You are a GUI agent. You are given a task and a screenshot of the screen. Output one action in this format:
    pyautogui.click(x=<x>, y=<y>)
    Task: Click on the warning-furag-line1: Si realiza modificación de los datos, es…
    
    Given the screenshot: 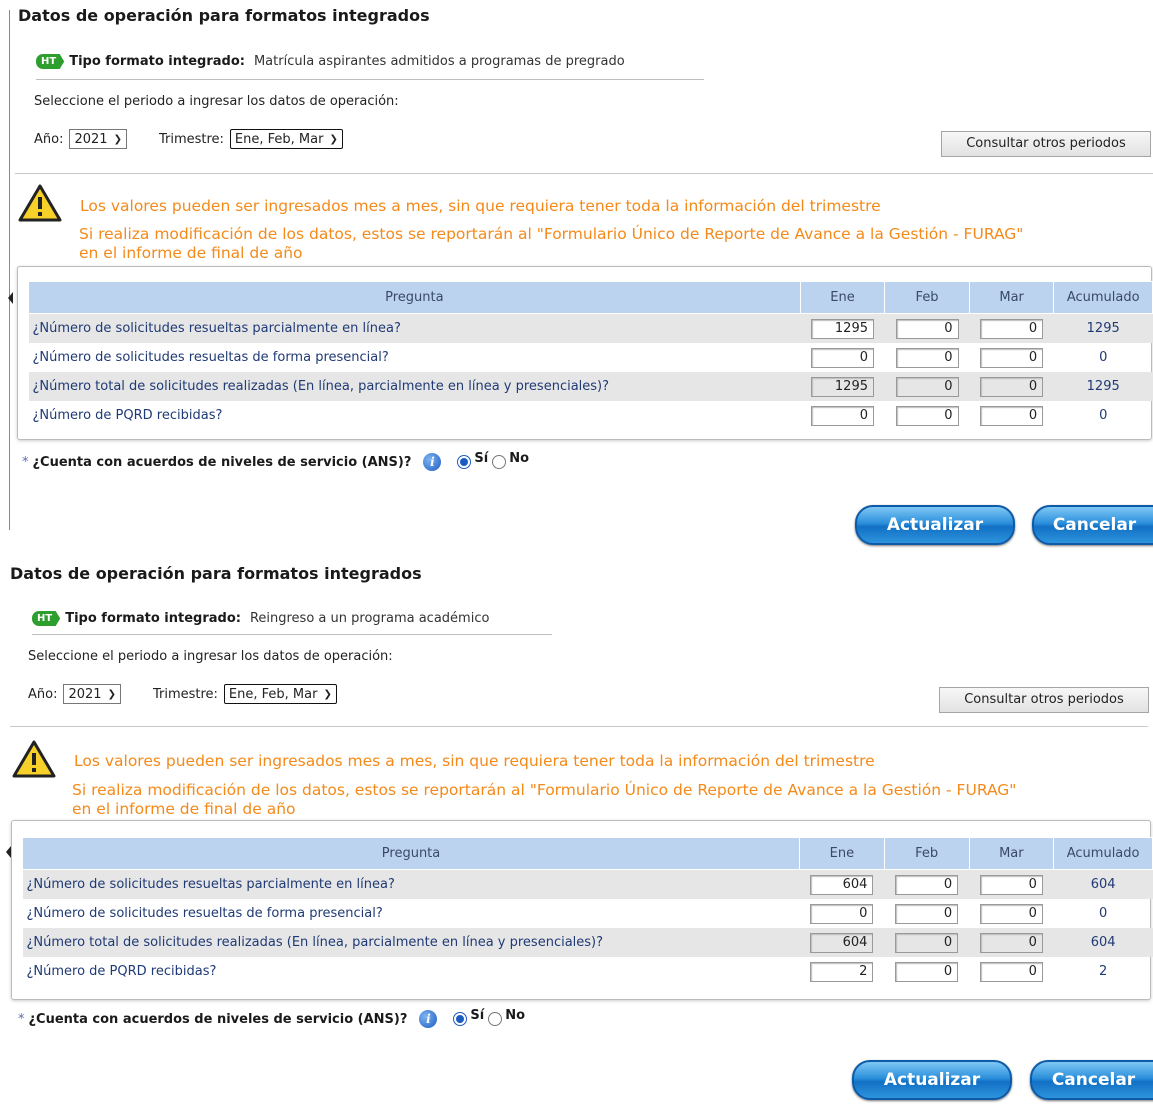 What is the action you would take?
    pyautogui.click(x=544, y=790)
    